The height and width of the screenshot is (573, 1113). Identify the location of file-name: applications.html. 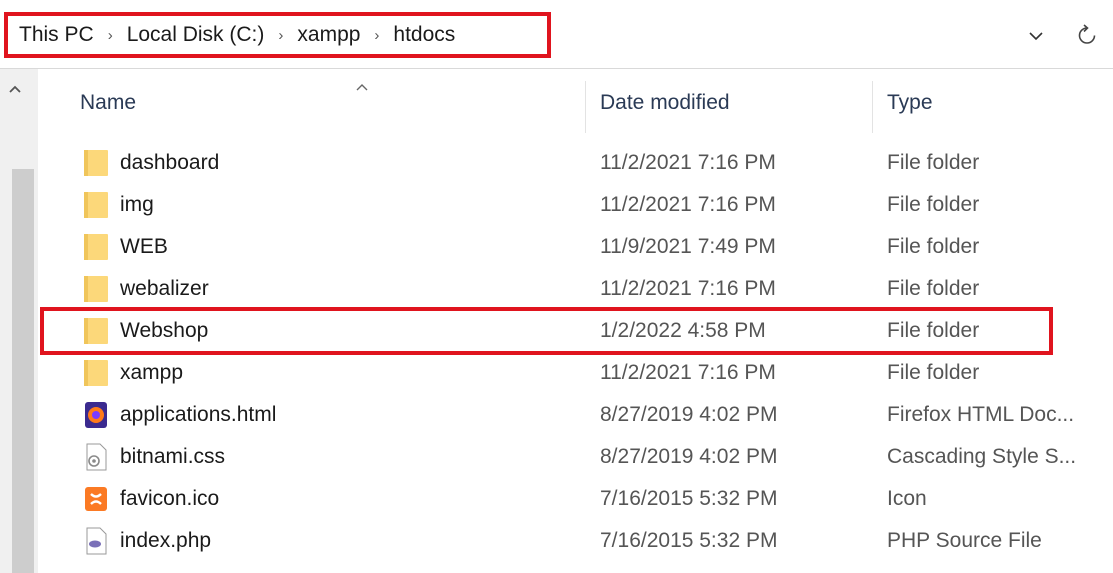
(198, 414).